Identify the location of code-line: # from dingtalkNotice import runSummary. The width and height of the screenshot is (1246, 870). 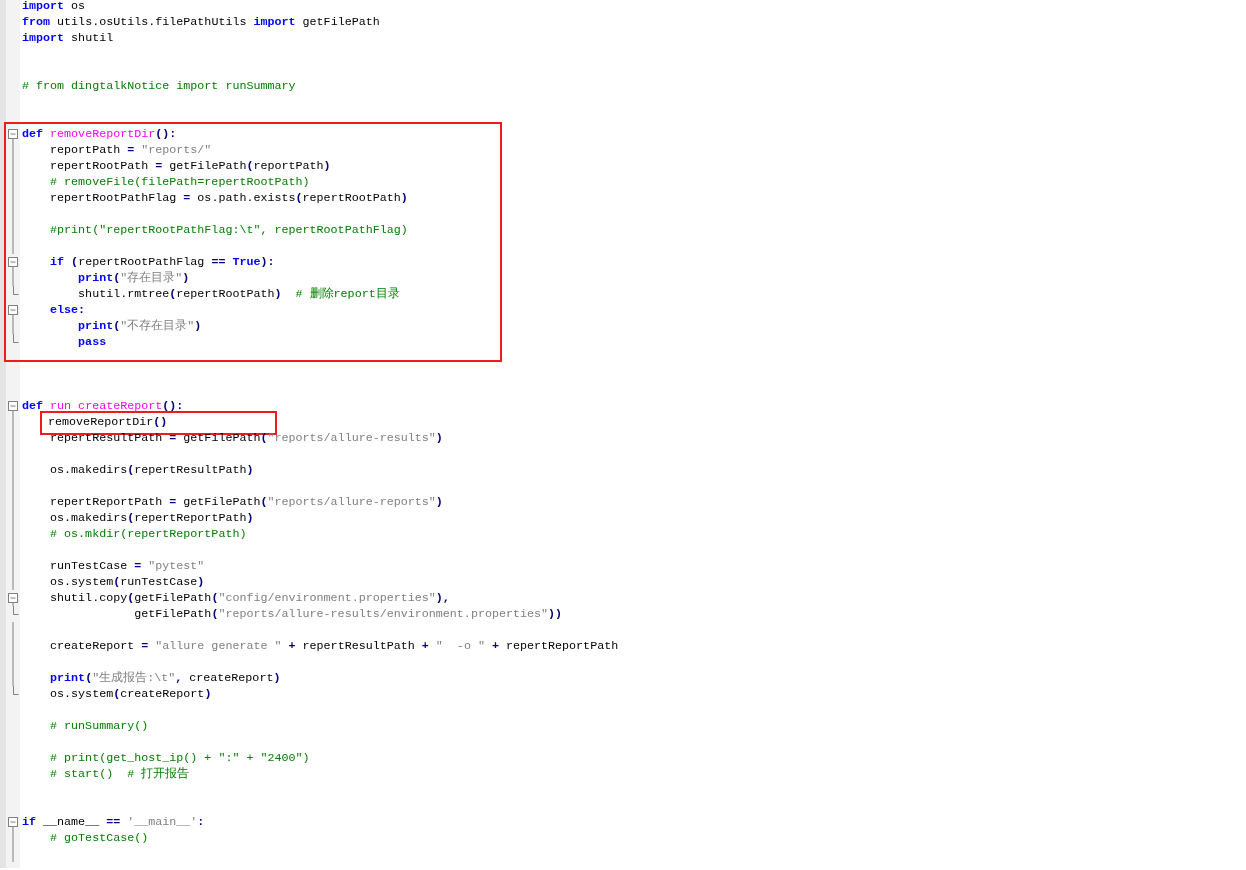
(159, 86).